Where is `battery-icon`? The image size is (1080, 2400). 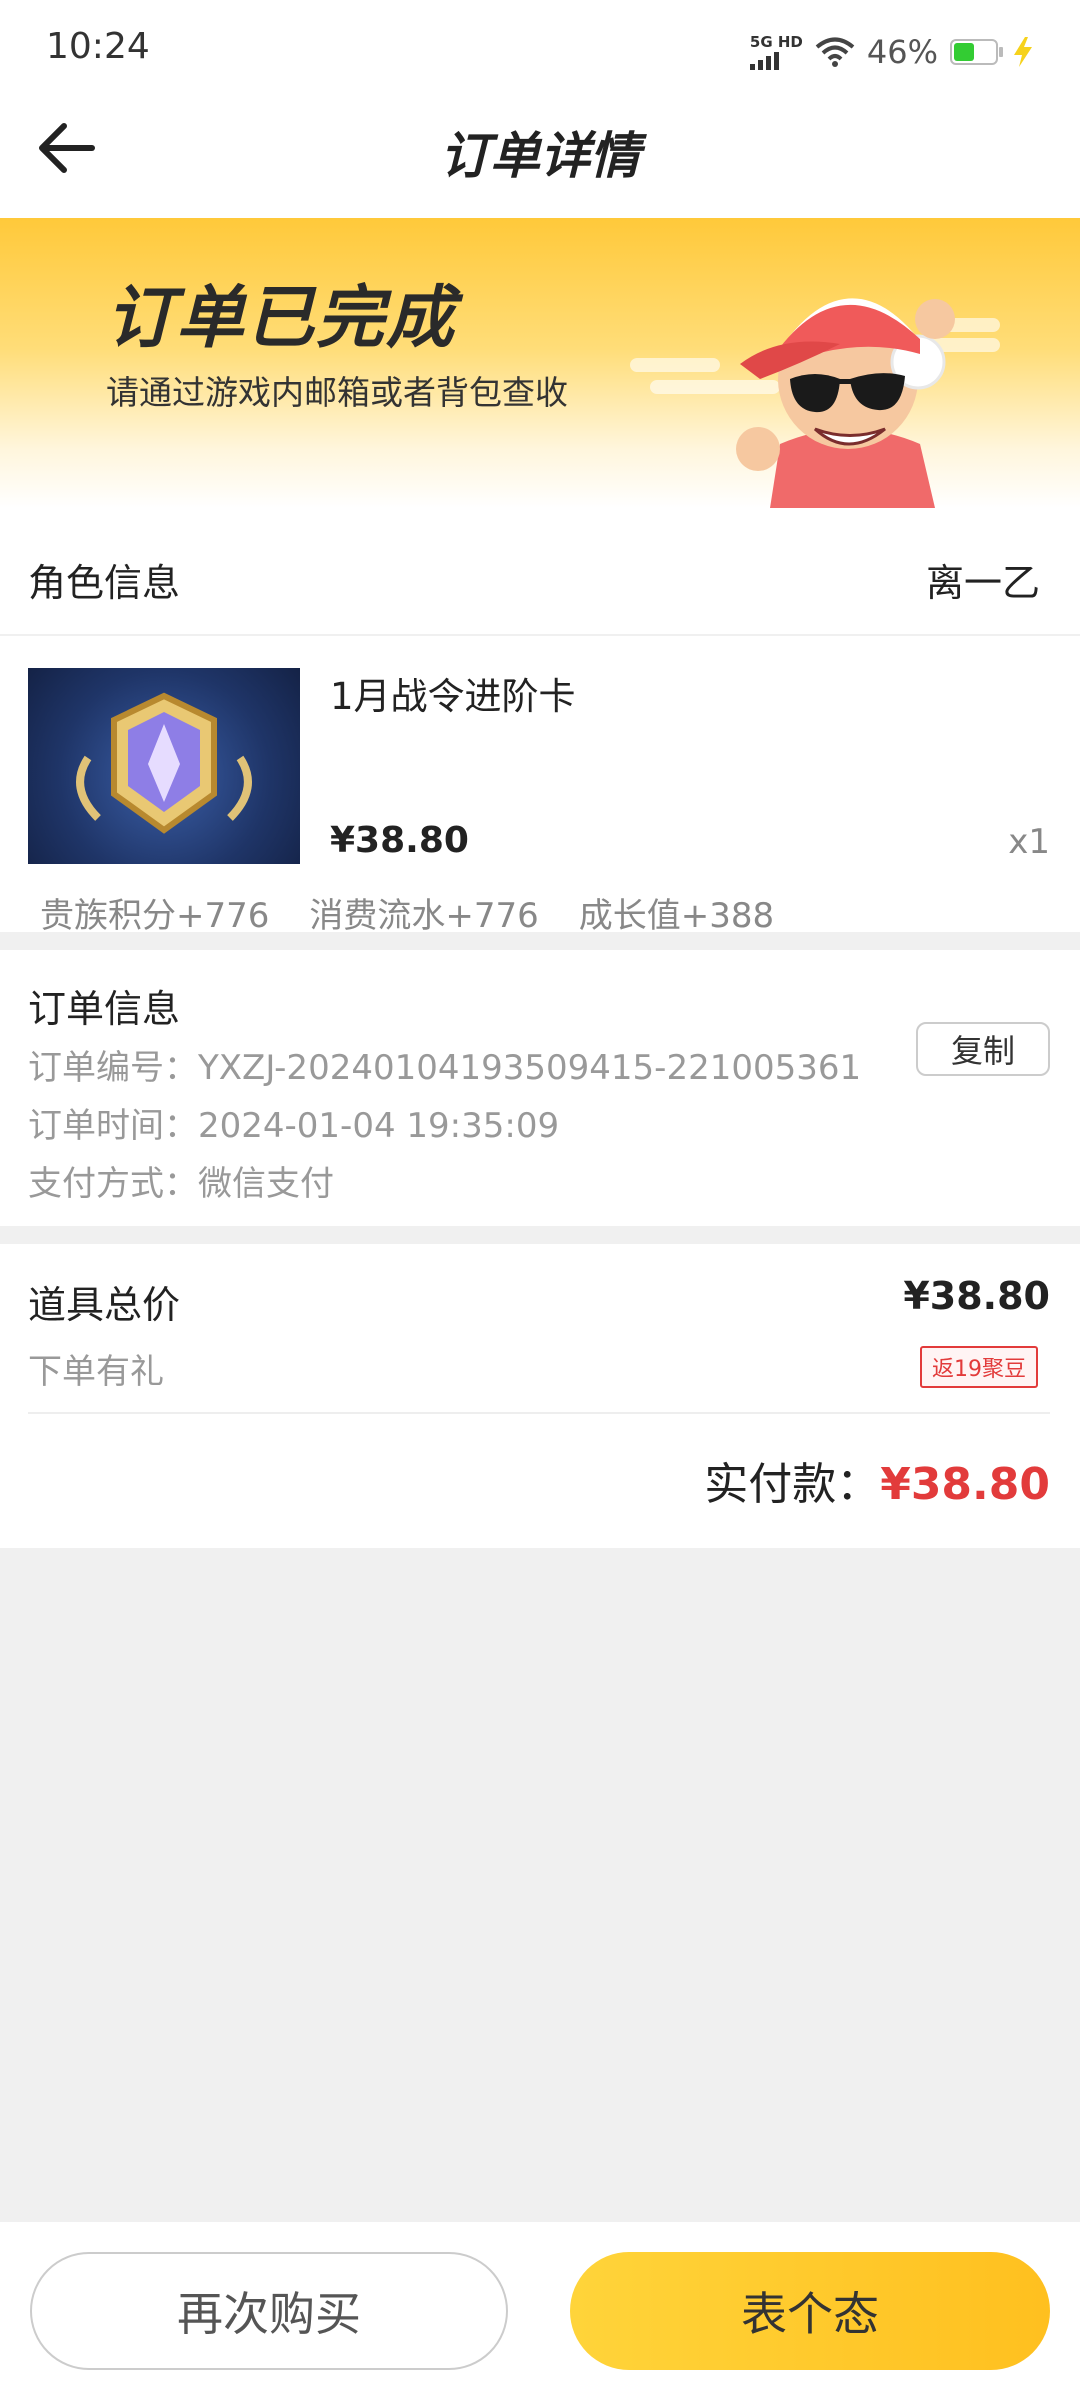
battery-icon is located at coordinates (976, 52).